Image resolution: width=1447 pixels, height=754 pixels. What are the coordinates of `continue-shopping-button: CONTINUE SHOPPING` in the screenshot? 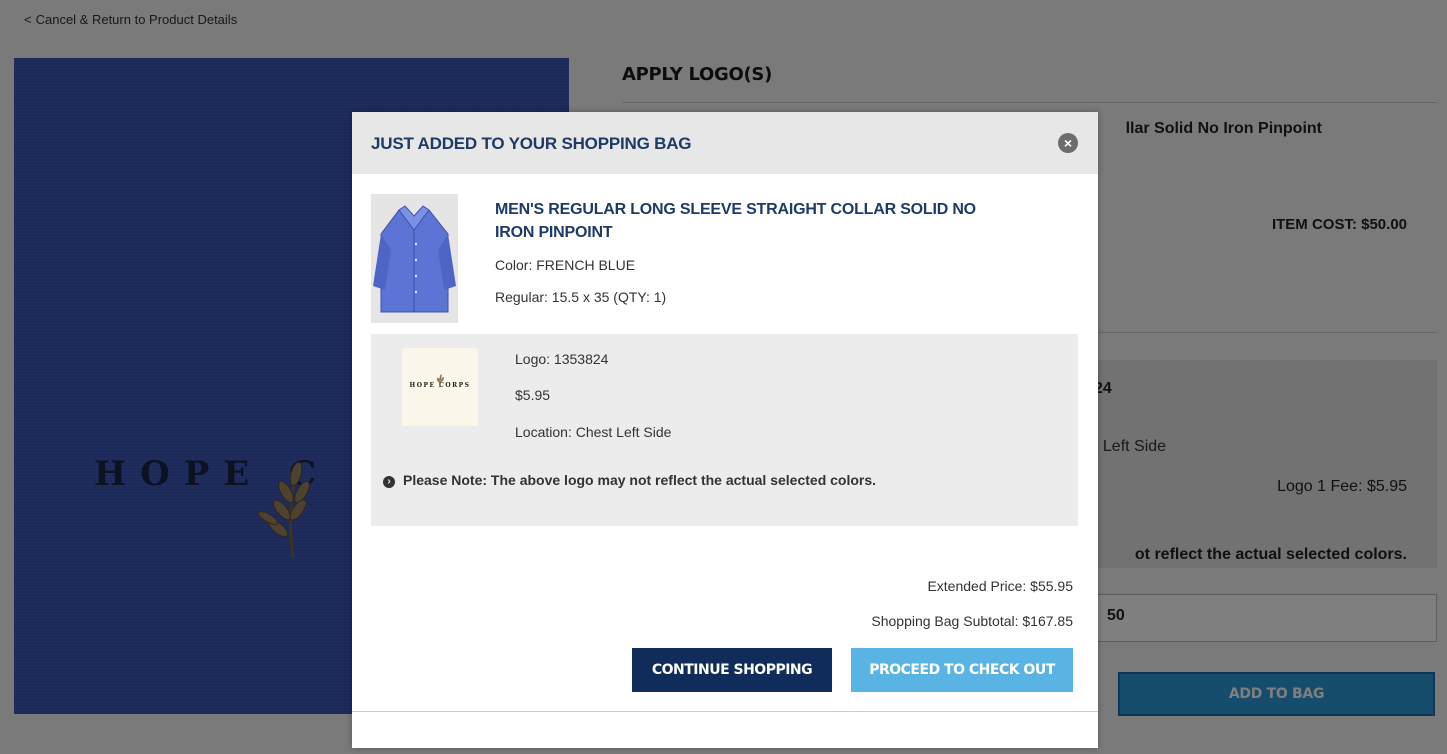 It's located at (732, 670).